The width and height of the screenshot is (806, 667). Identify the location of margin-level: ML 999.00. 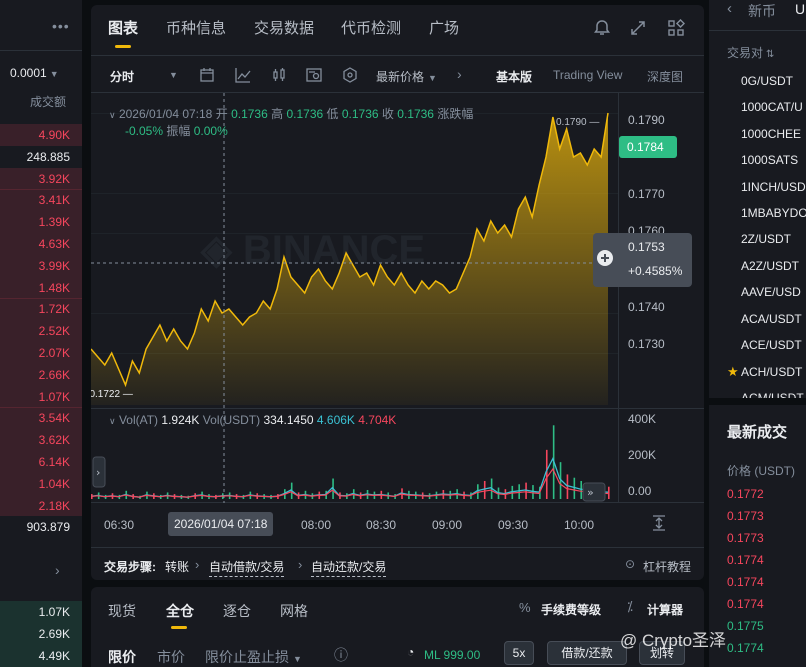
(452, 655).